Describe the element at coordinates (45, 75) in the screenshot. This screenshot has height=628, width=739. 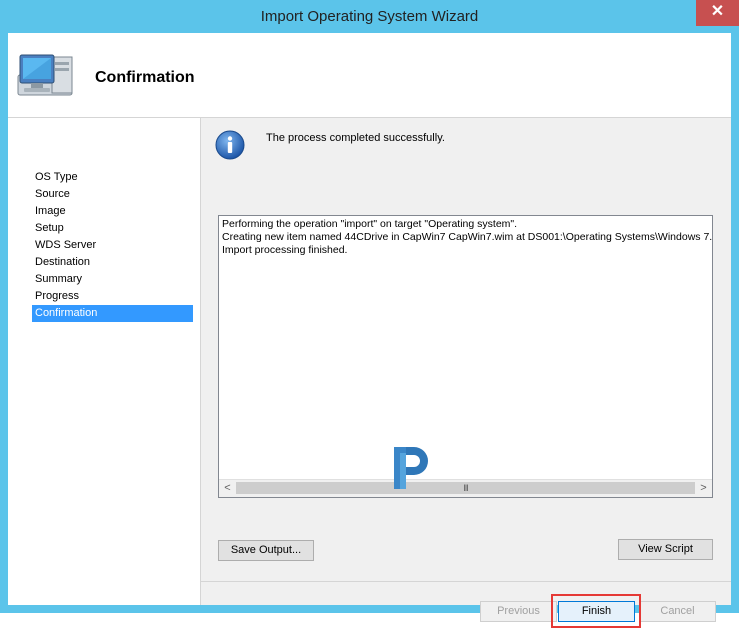
I see `computer-icon` at that location.